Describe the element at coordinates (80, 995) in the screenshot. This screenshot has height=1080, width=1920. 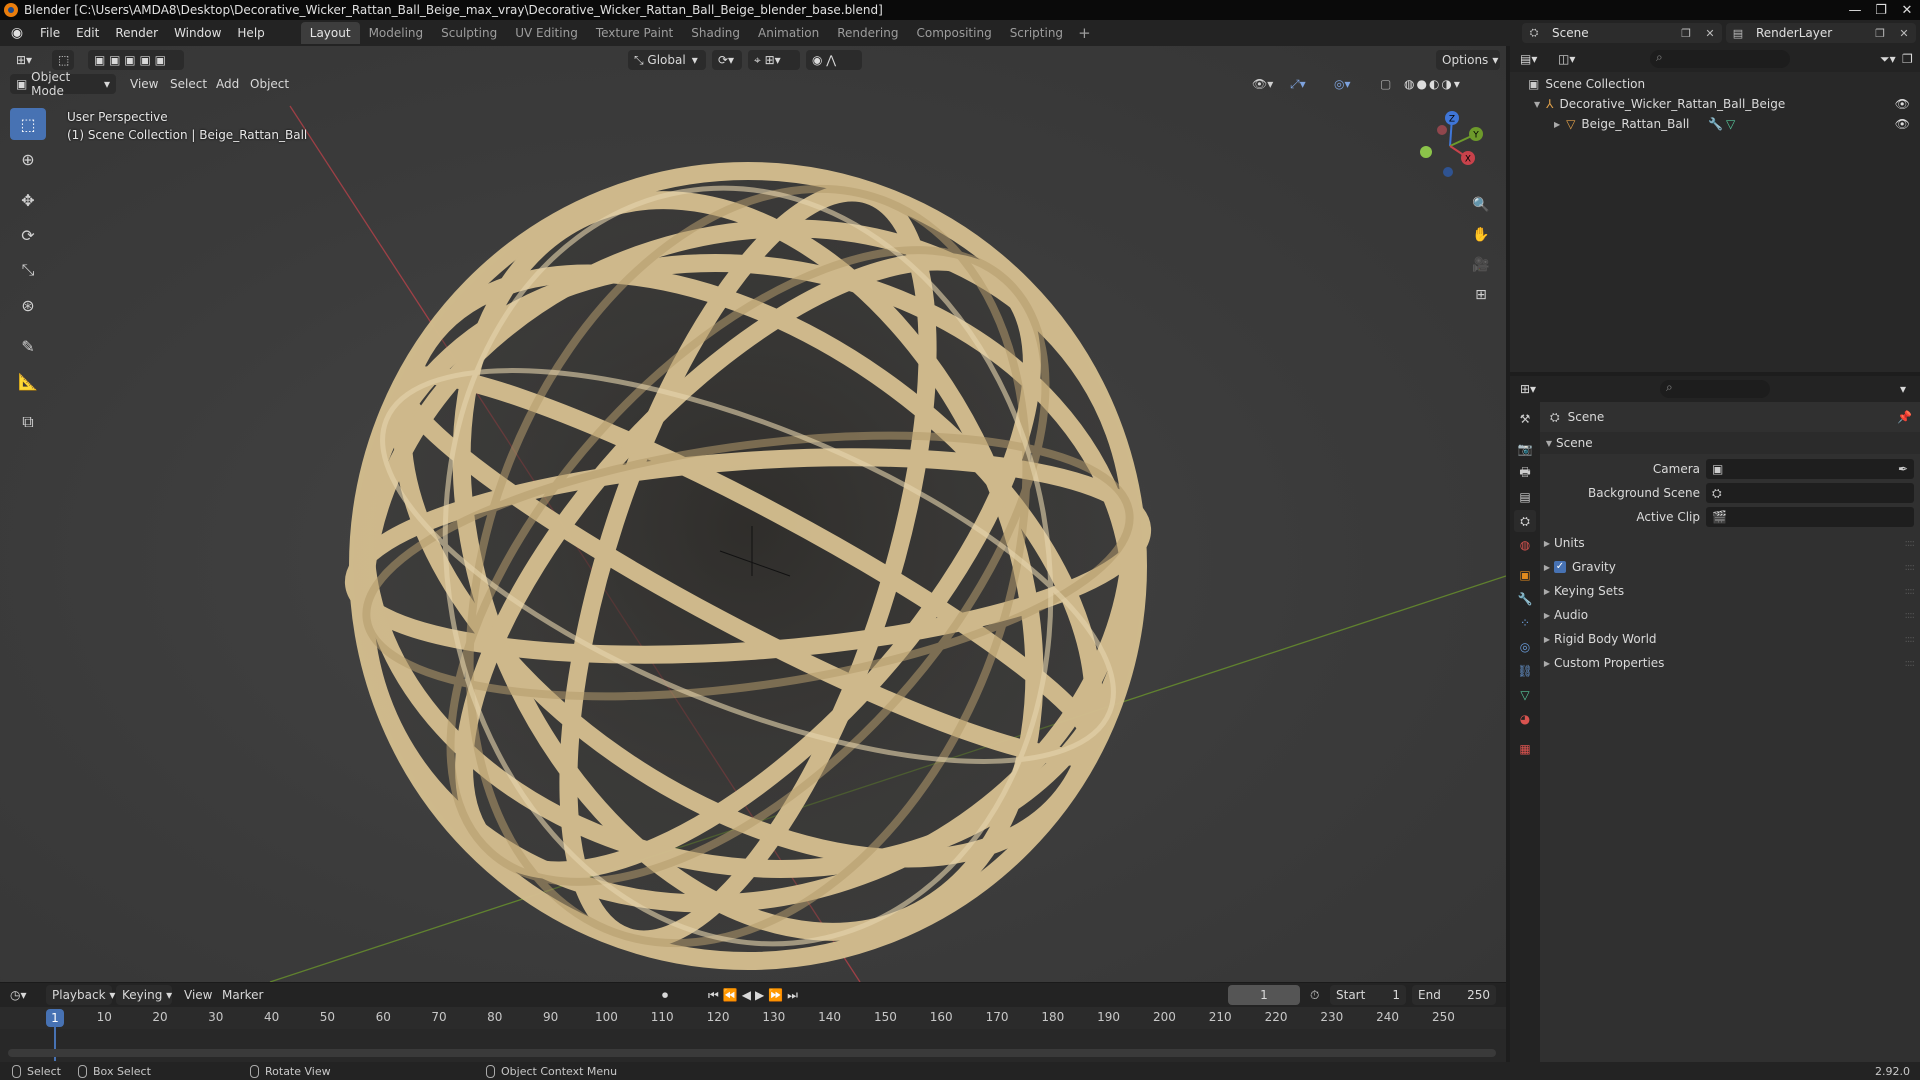
I see `playback-menu: Playback ▾` at that location.